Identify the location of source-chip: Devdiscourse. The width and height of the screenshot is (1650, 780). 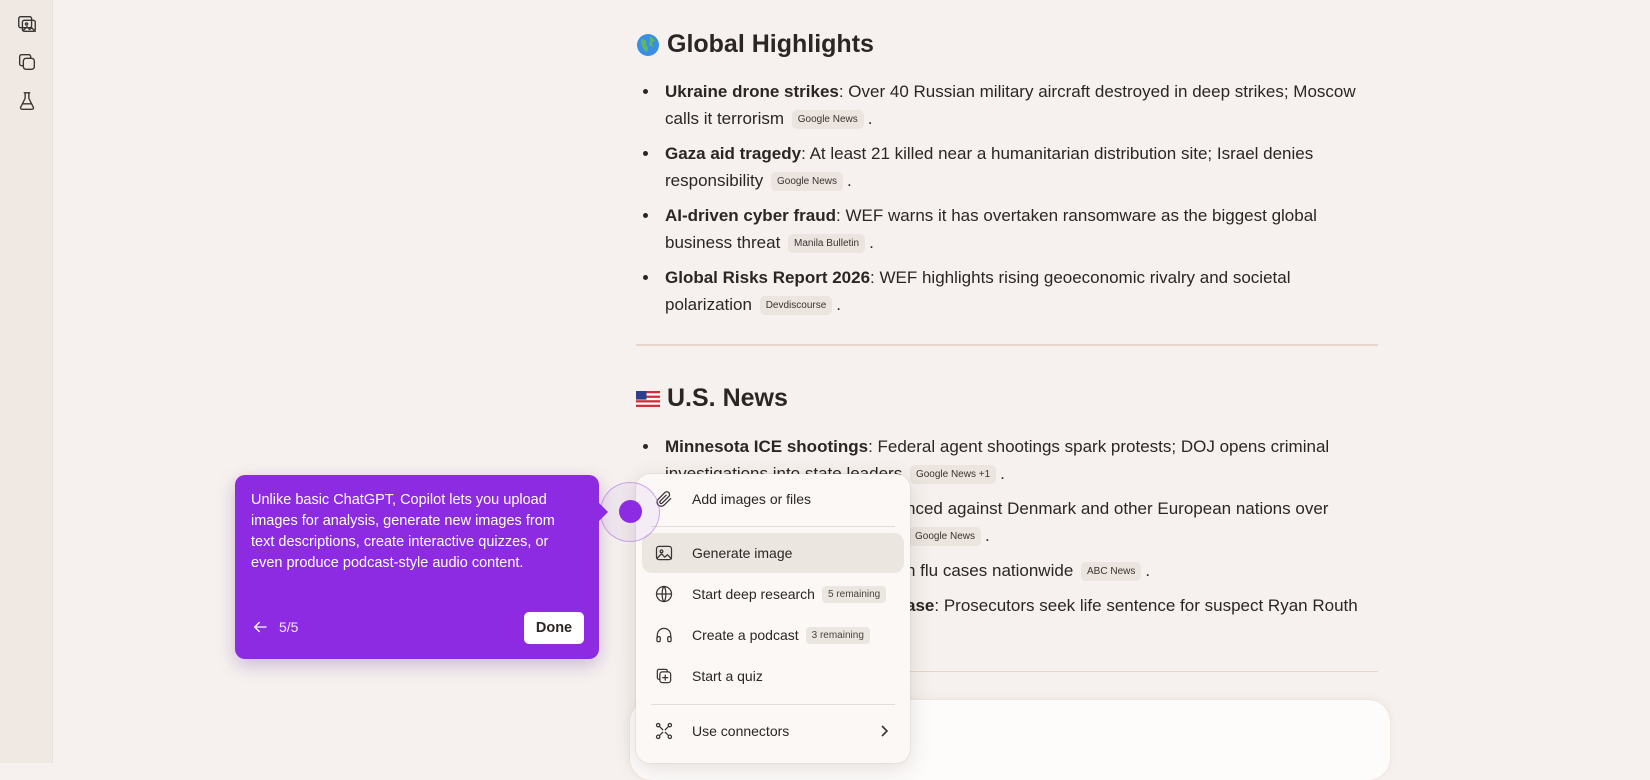
(796, 305).